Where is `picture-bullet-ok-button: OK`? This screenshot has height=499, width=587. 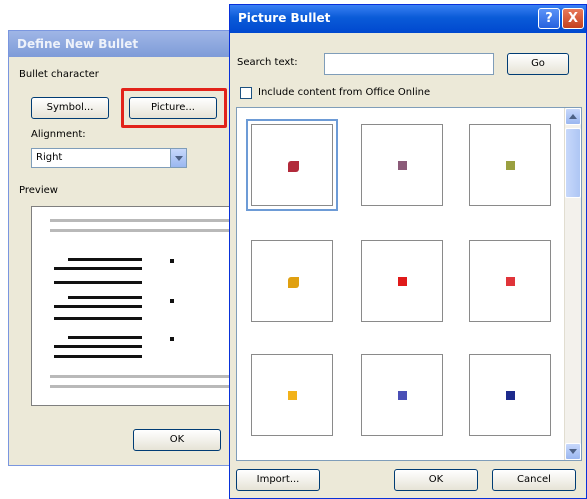 picture-bullet-ok-button: OK is located at coordinates (436, 480).